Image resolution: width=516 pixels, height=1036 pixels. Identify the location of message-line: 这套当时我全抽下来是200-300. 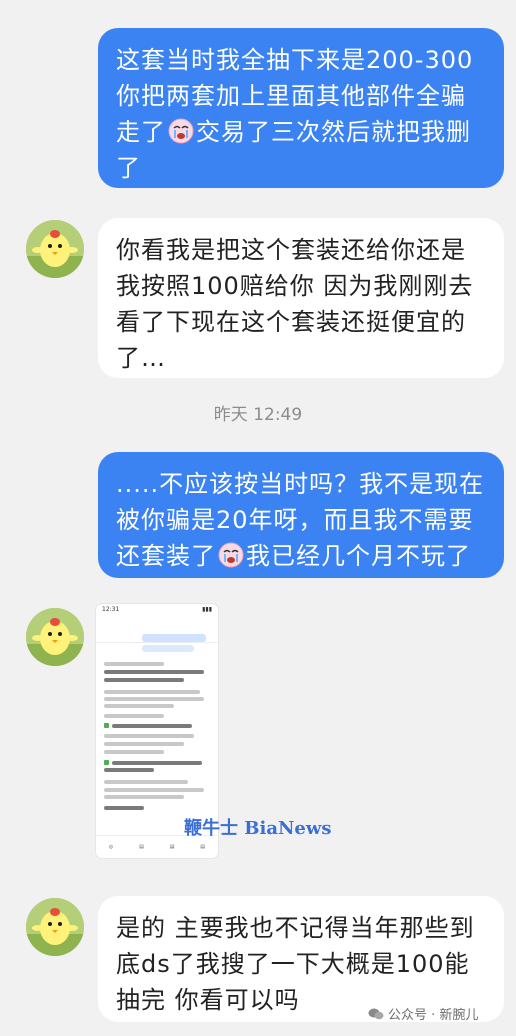
(295, 60).